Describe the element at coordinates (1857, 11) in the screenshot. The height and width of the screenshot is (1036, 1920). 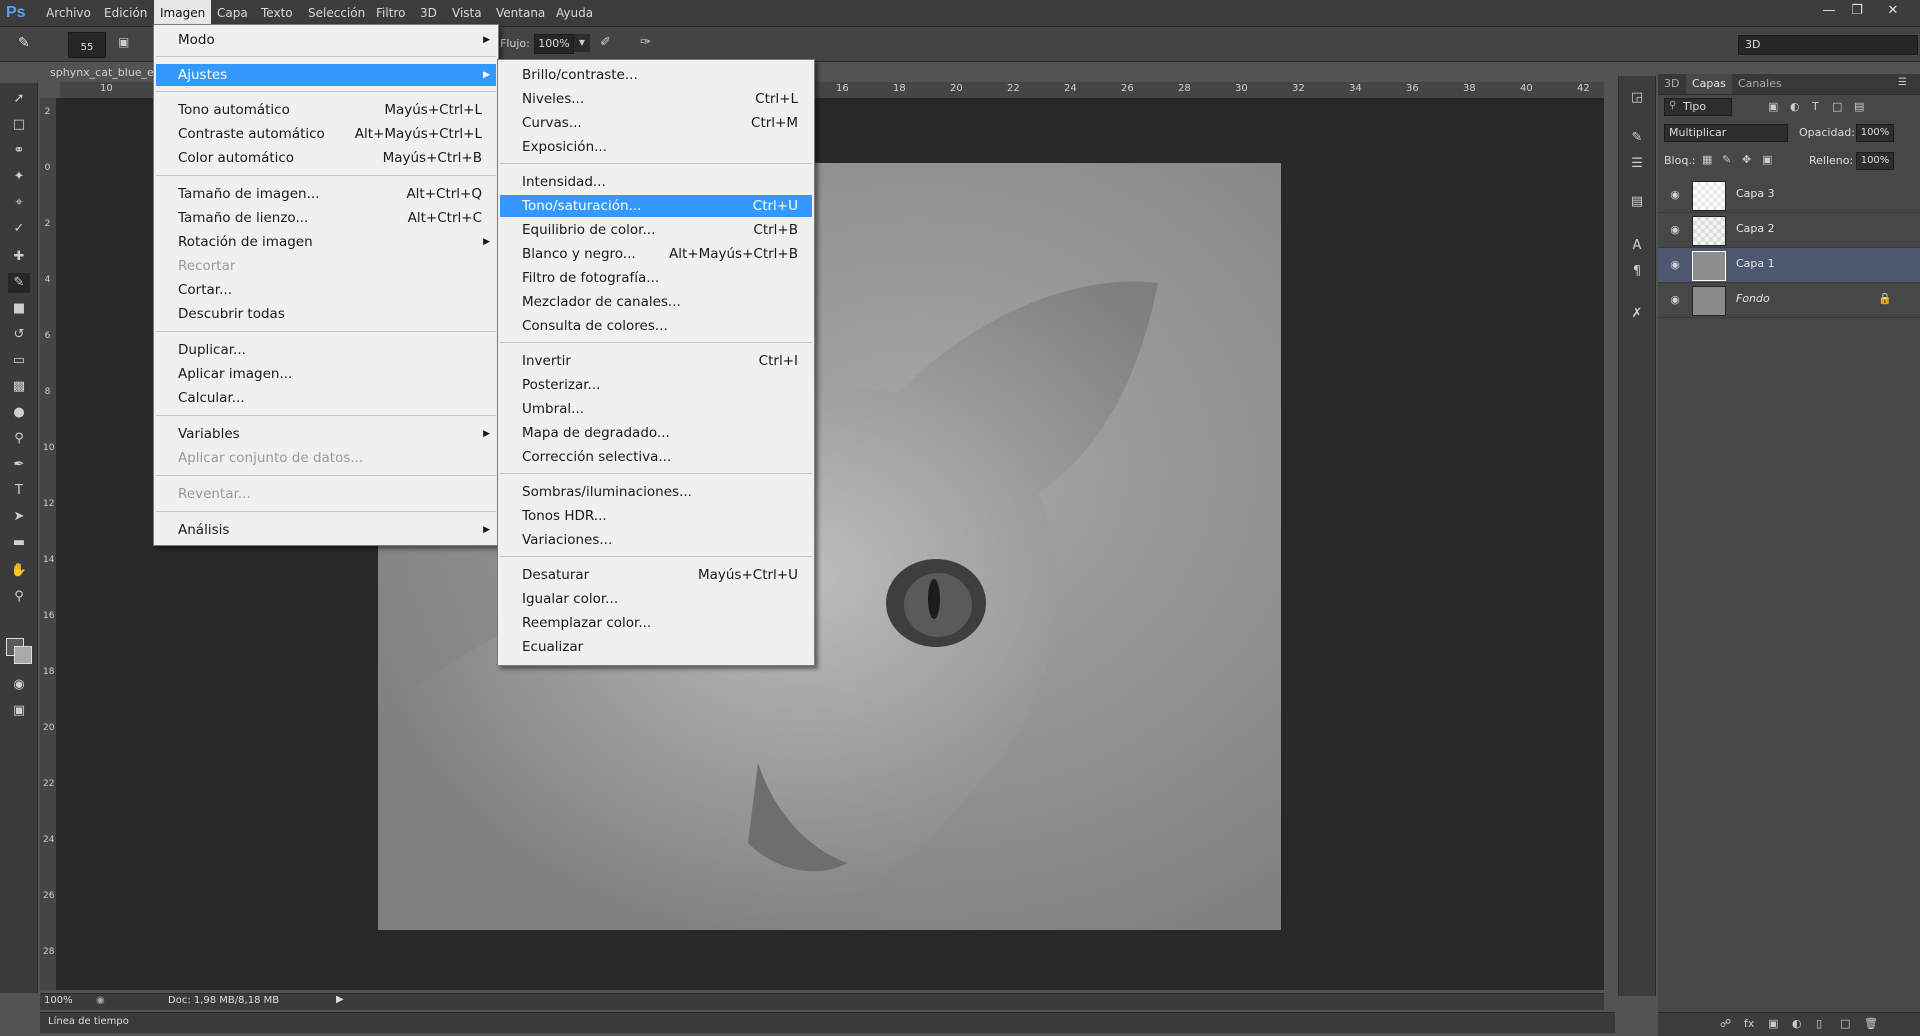
I see `restore-icon: ❐` at that location.